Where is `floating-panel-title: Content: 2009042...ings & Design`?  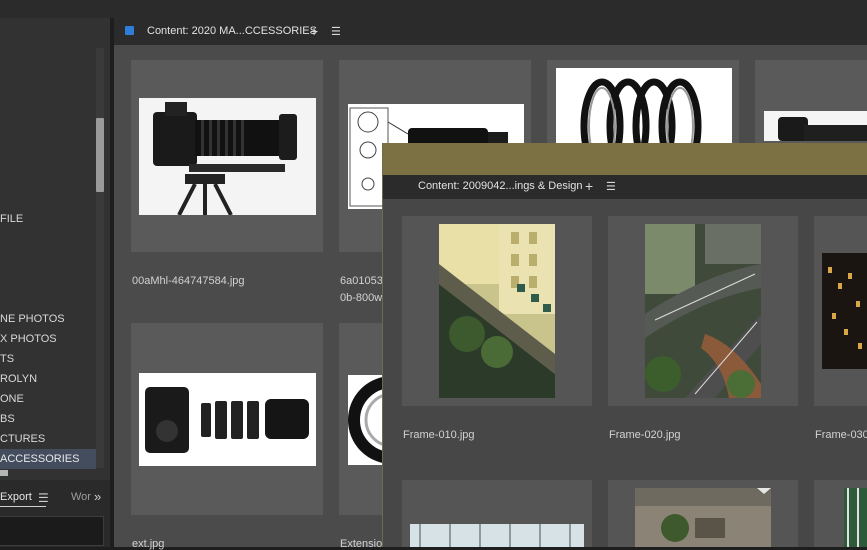 floating-panel-title: Content: 2009042...ings & Design is located at coordinates (500, 186).